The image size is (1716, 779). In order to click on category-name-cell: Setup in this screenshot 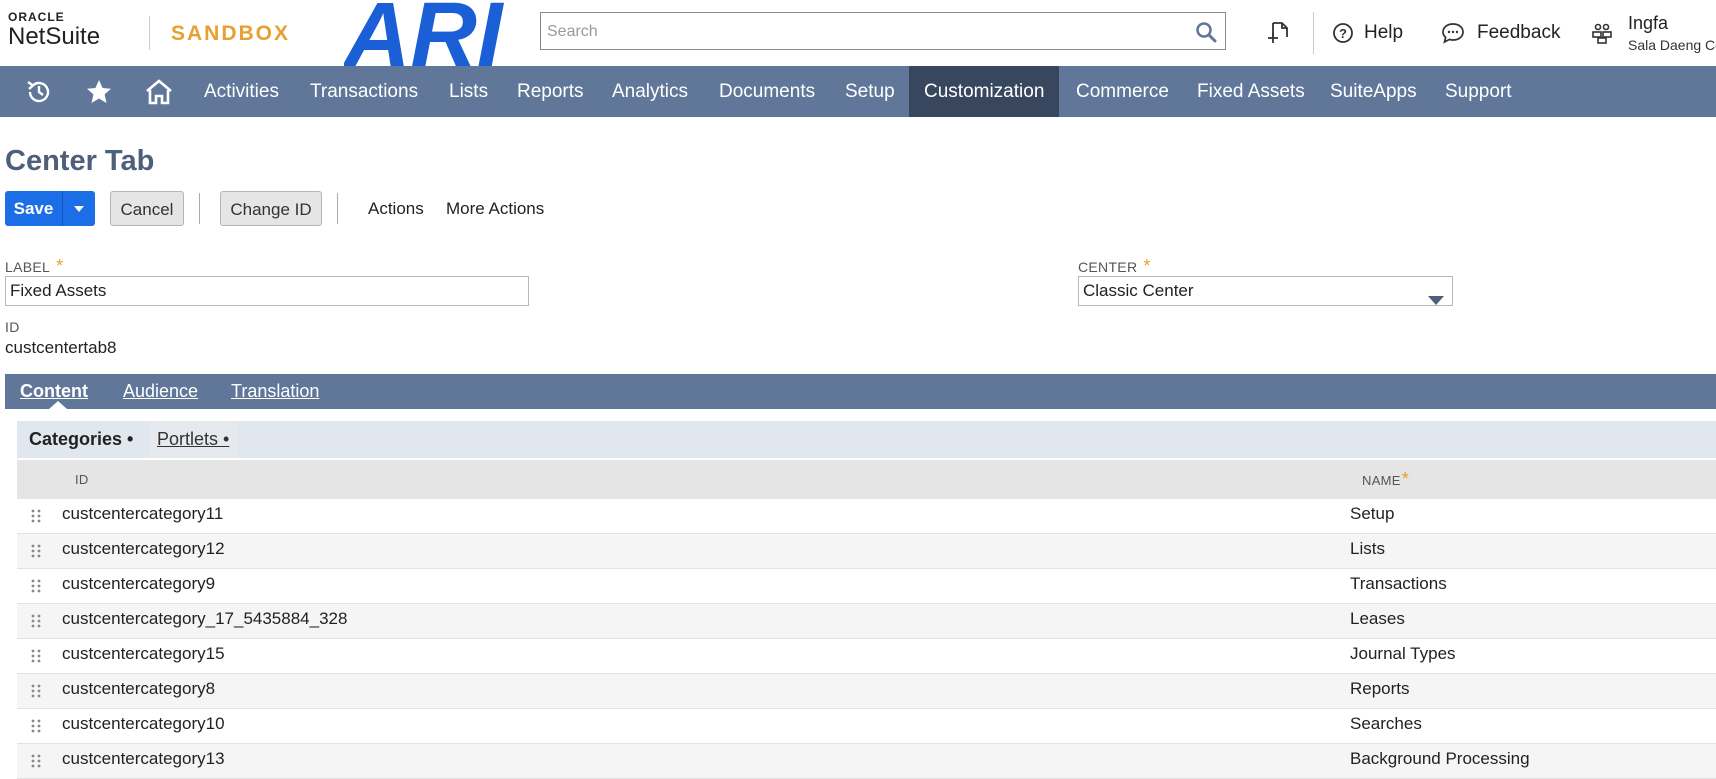, I will do `click(1372, 516)`.